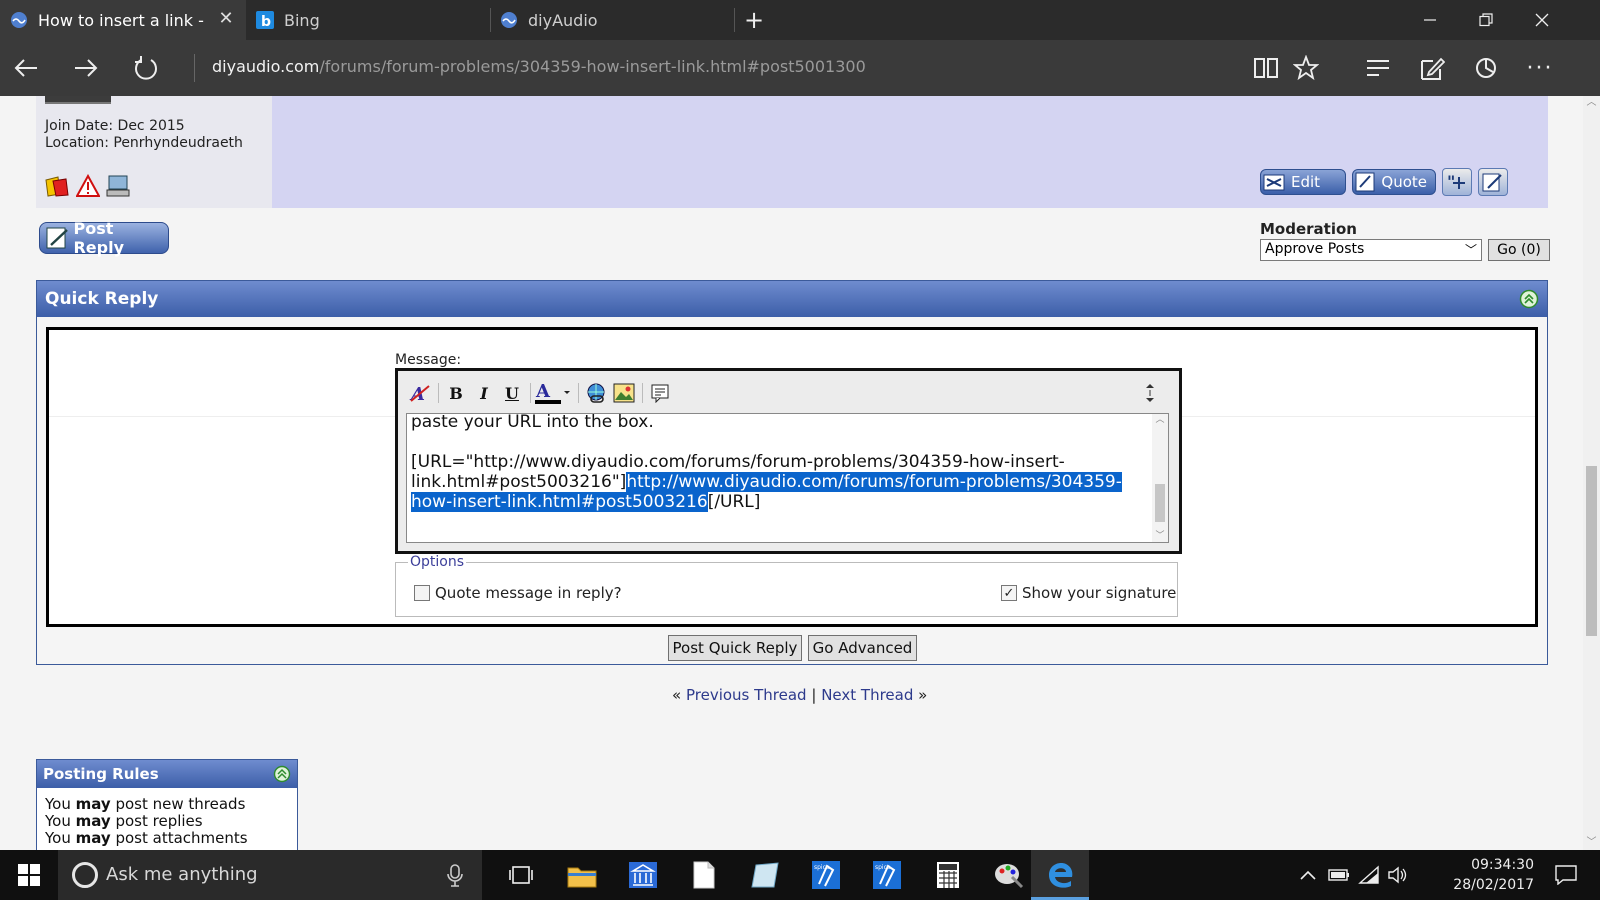 The width and height of the screenshot is (1600, 900). Describe the element at coordinates (119, 186) in the screenshot. I see `computer-icon` at that location.